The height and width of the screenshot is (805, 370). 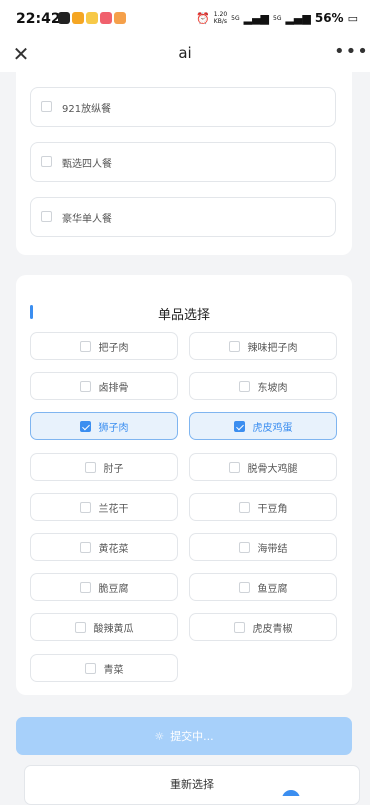 What do you see at coordinates (38, 19) in the screenshot?
I see `status-time: 22:42` at bounding box center [38, 19].